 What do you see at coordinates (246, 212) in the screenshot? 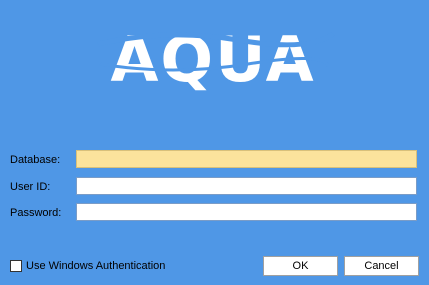
I see `password-field` at bounding box center [246, 212].